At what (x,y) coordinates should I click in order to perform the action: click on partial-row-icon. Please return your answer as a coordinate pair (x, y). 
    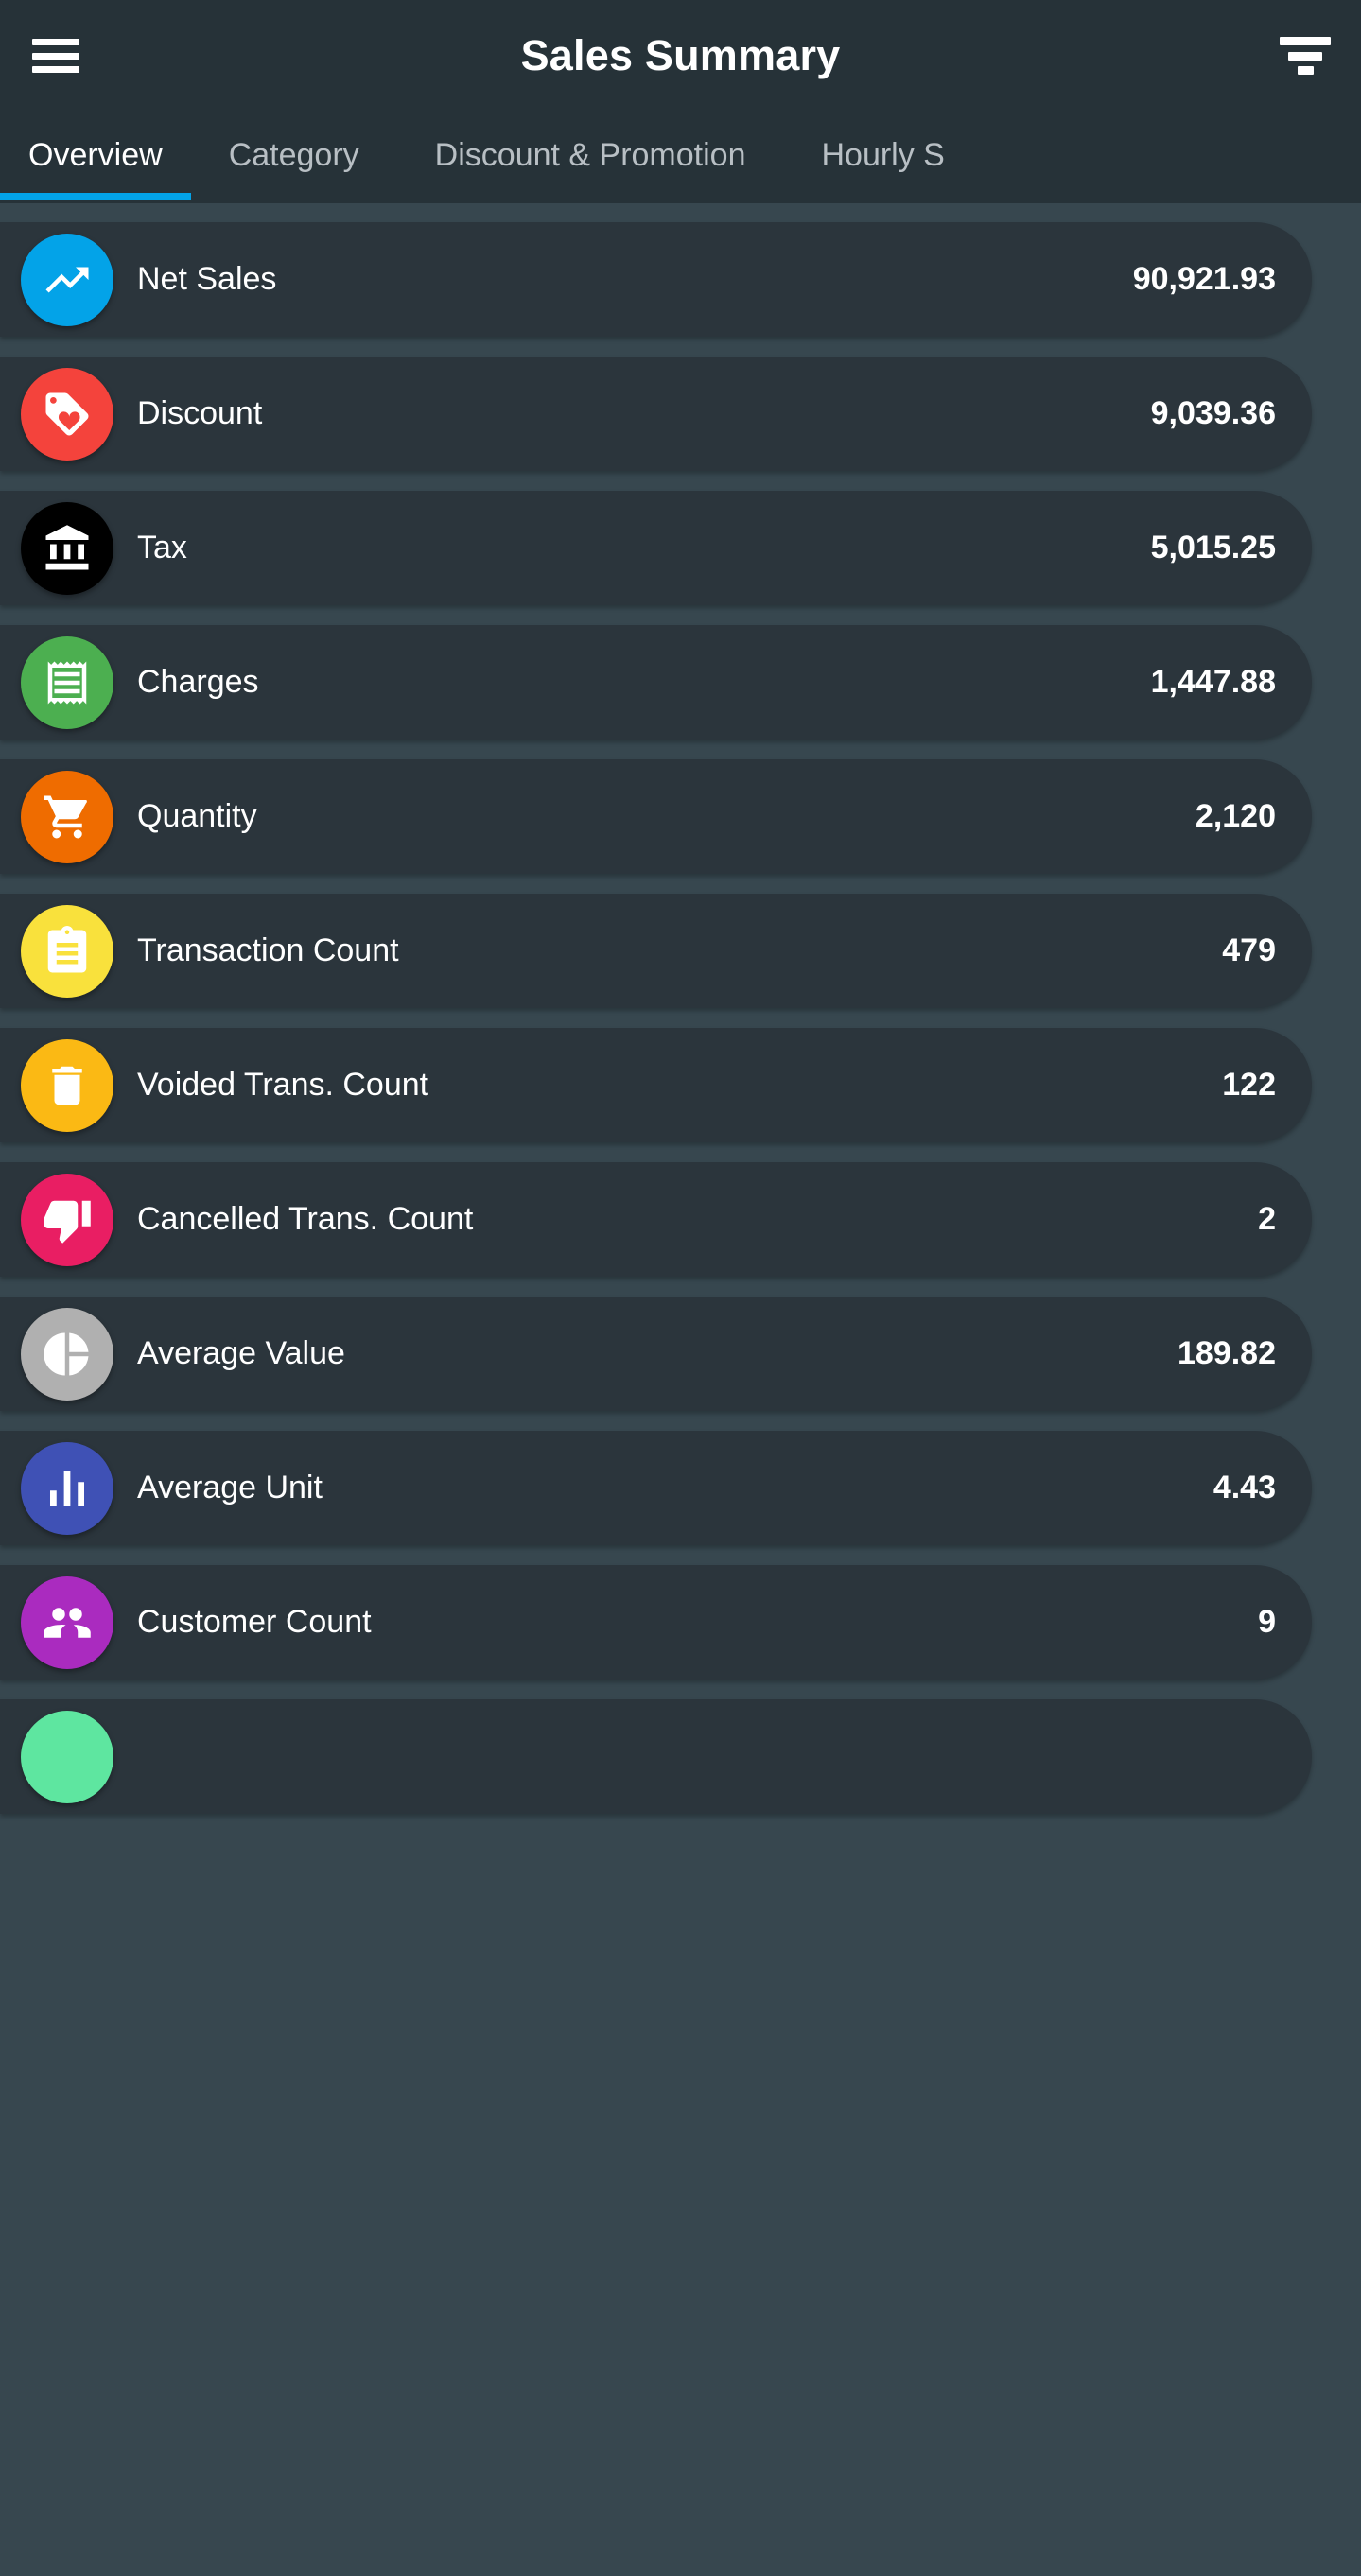
    Looking at the image, I should click on (67, 1756).